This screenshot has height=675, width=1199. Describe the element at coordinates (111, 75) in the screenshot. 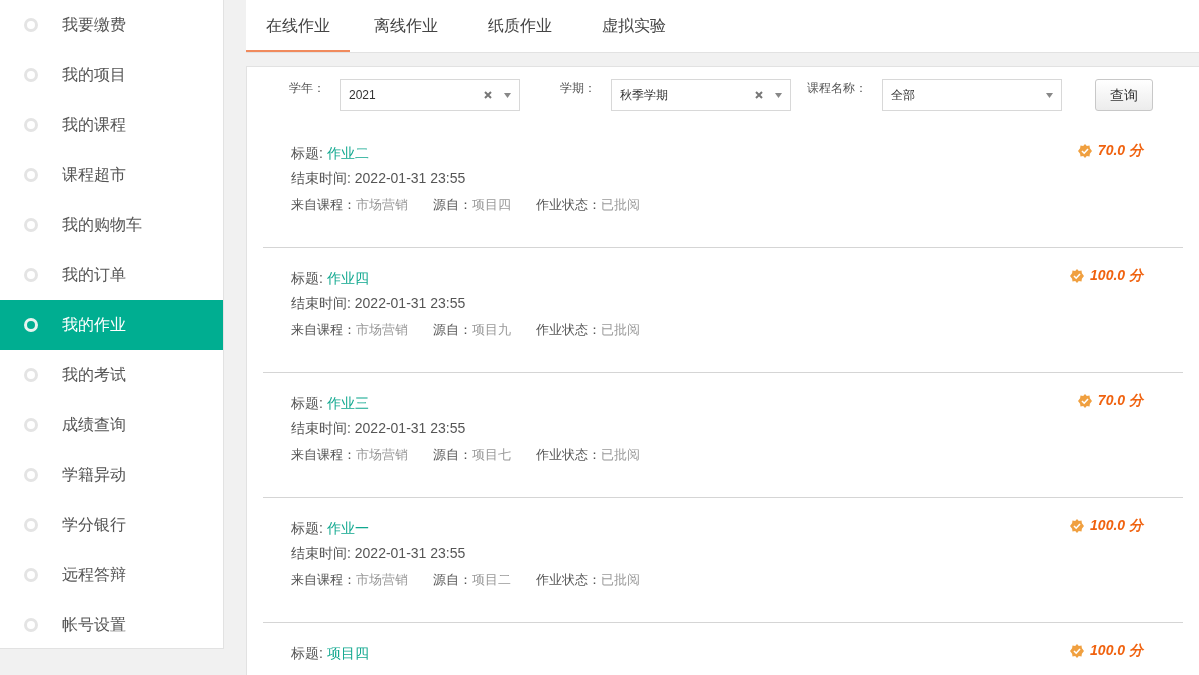

I see `sidebar-item: 我的项目` at that location.